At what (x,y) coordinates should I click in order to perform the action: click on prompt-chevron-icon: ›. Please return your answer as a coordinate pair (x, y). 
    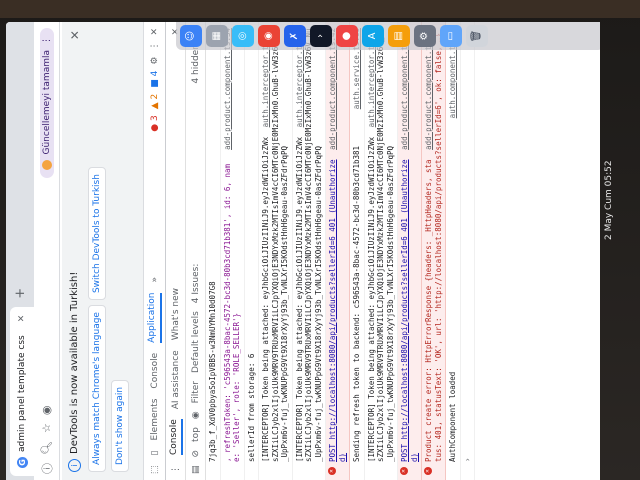
    Looking at the image, I should click on (467, 459).